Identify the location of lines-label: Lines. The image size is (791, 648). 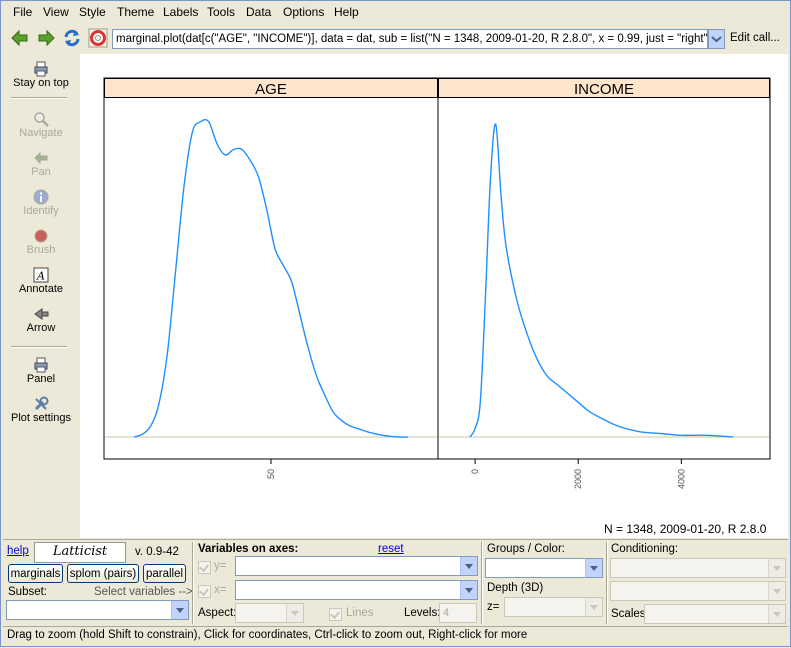
(360, 613).